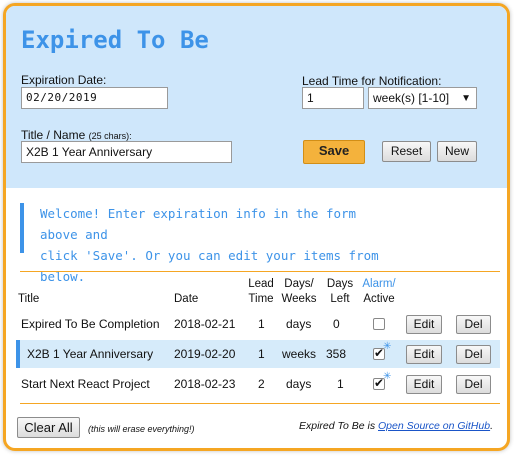 Image resolution: width=514 pixels, height=456 pixels. Describe the element at coordinates (491, 426) in the screenshot. I see `open-source-suffix: .` at that location.